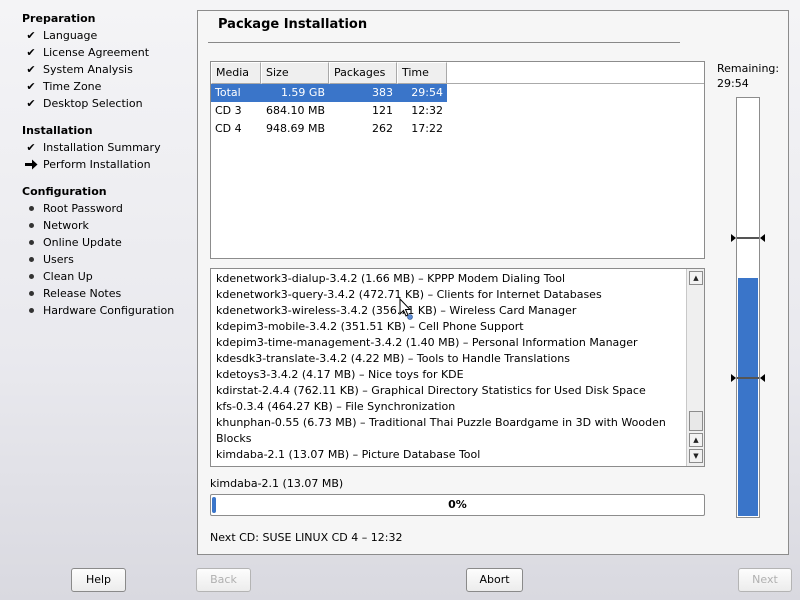  I want to click on sidebar-step: ✔ Desktop Selection, so click(97, 103).